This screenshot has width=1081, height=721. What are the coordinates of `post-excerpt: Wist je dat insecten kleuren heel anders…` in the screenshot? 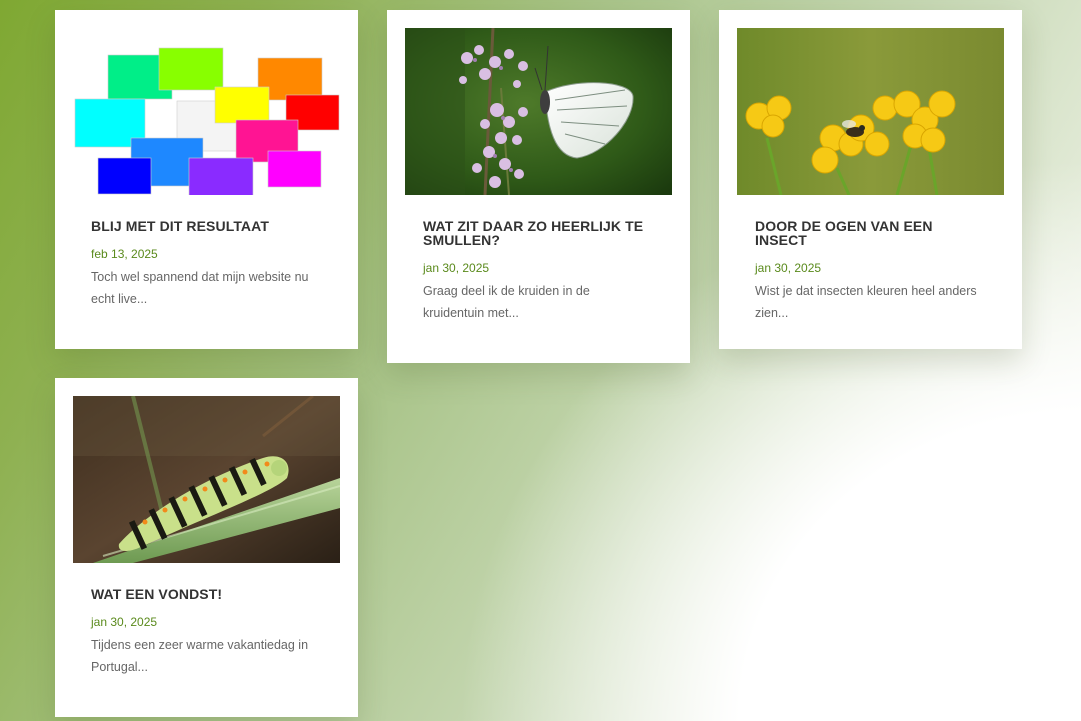 It's located at (866, 302).